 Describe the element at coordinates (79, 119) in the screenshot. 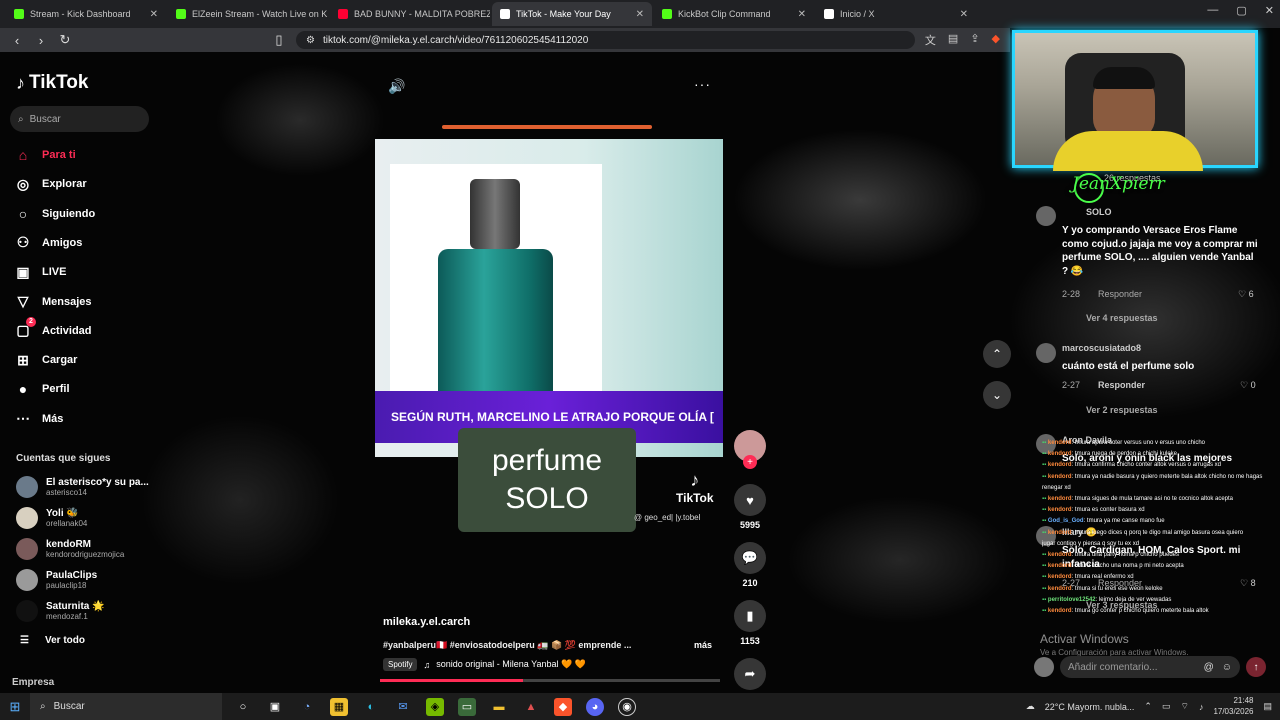

I see `search-input: ⌕ Buscar` at that location.